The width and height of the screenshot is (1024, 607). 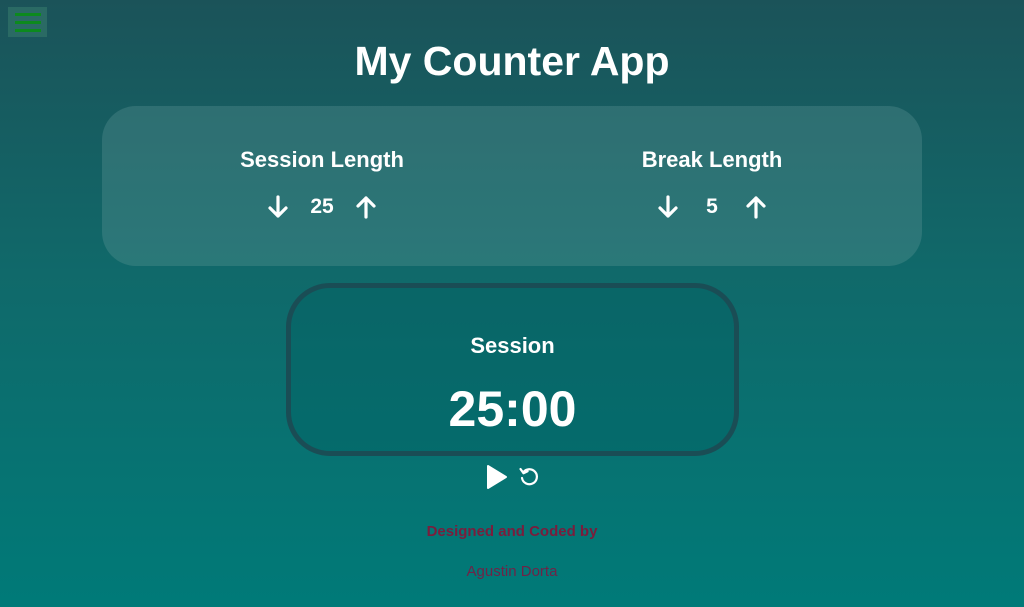 I want to click on timer-time: 25:00, so click(x=512, y=409).